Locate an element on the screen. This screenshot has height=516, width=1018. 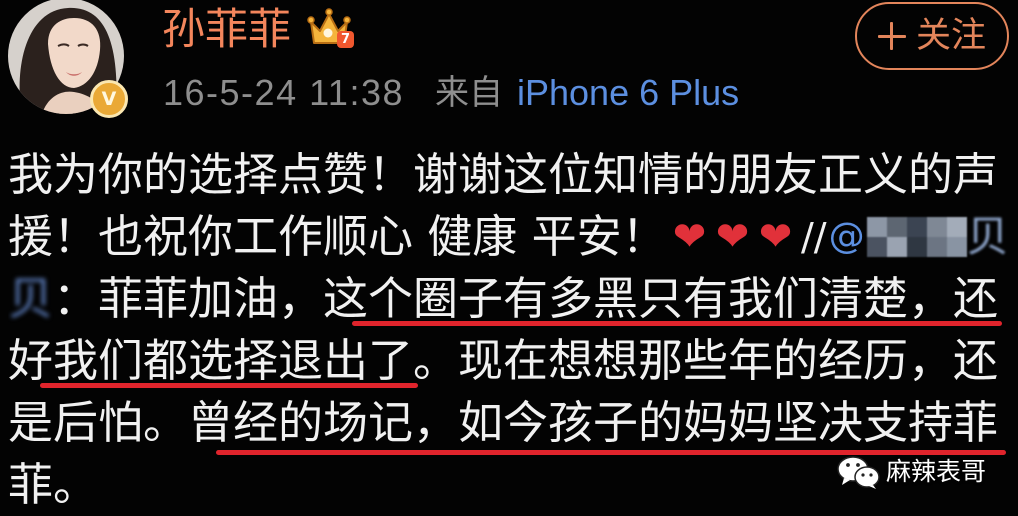
follow-button: 关注 is located at coordinates (932, 36).